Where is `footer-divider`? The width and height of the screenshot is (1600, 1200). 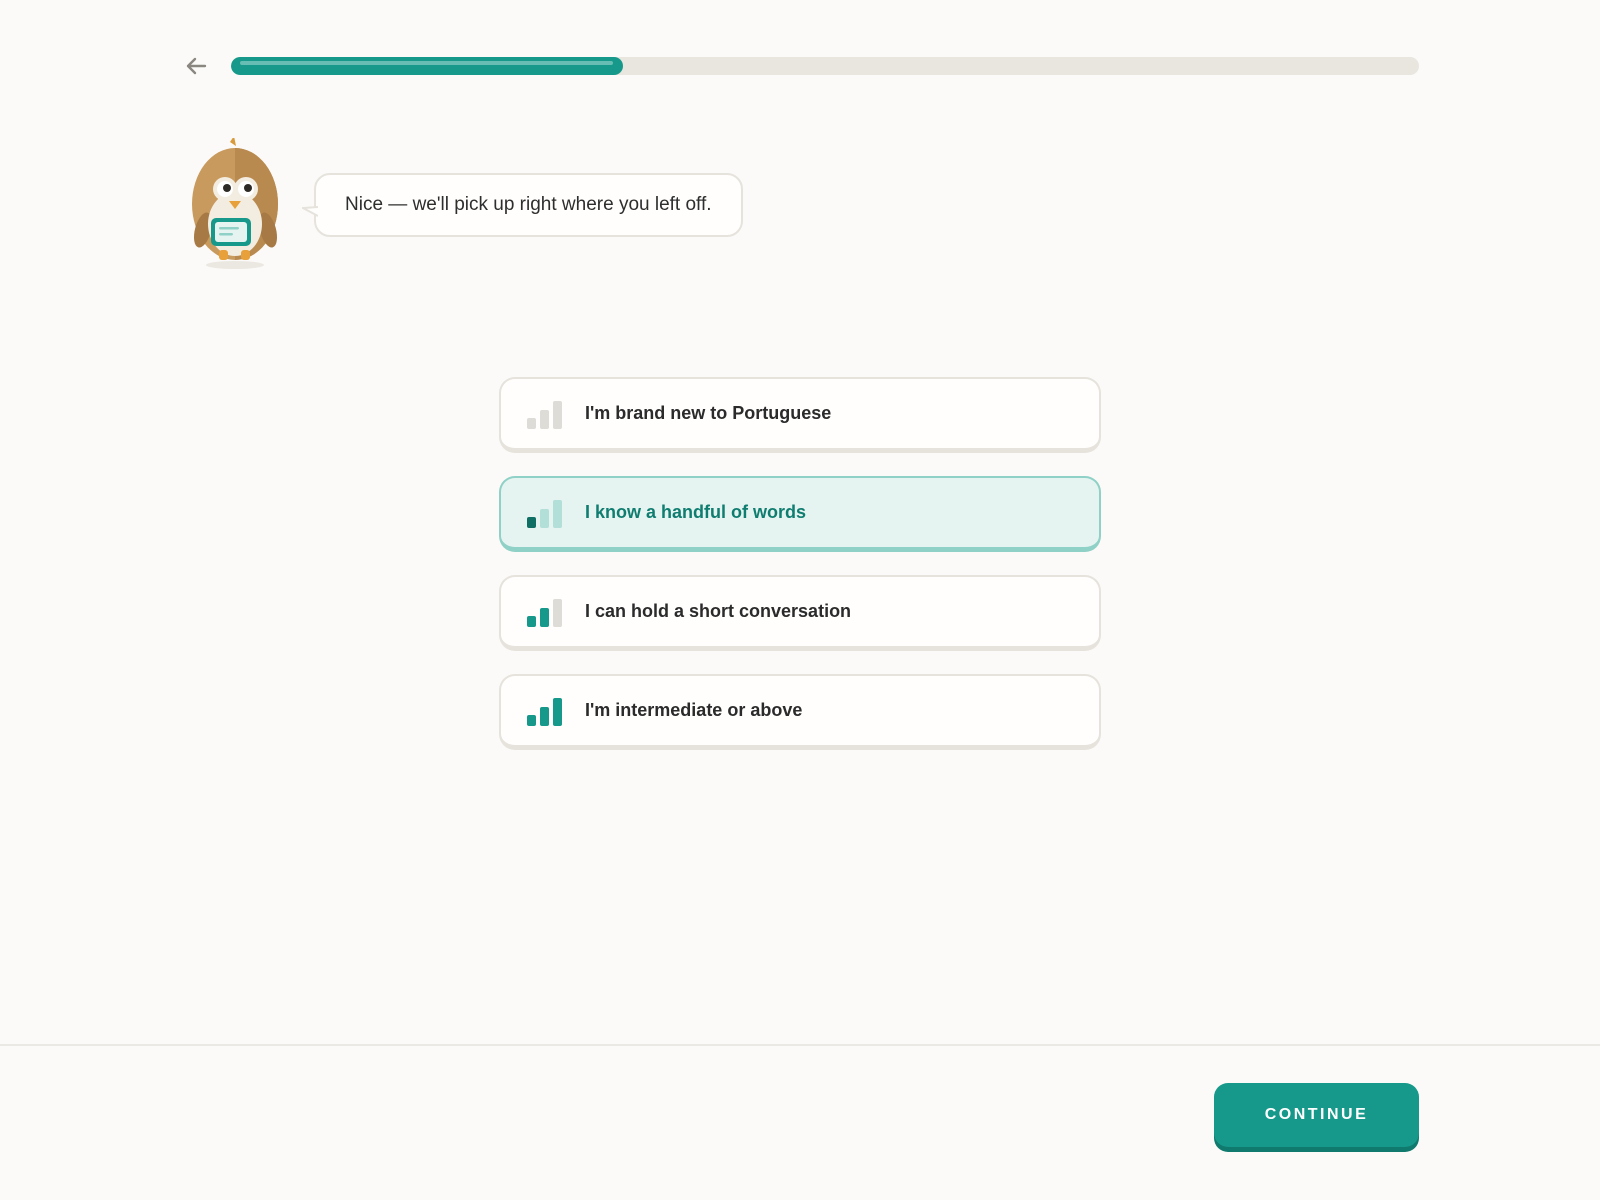 footer-divider is located at coordinates (800, 1045).